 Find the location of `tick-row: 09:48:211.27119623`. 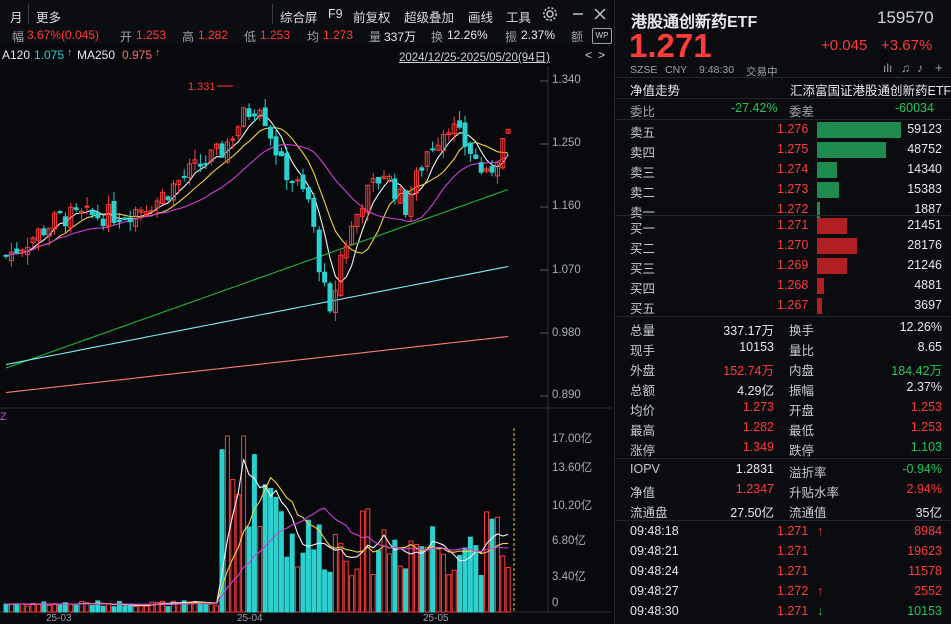

tick-row: 09:48:211.27119623 is located at coordinates (783, 552).